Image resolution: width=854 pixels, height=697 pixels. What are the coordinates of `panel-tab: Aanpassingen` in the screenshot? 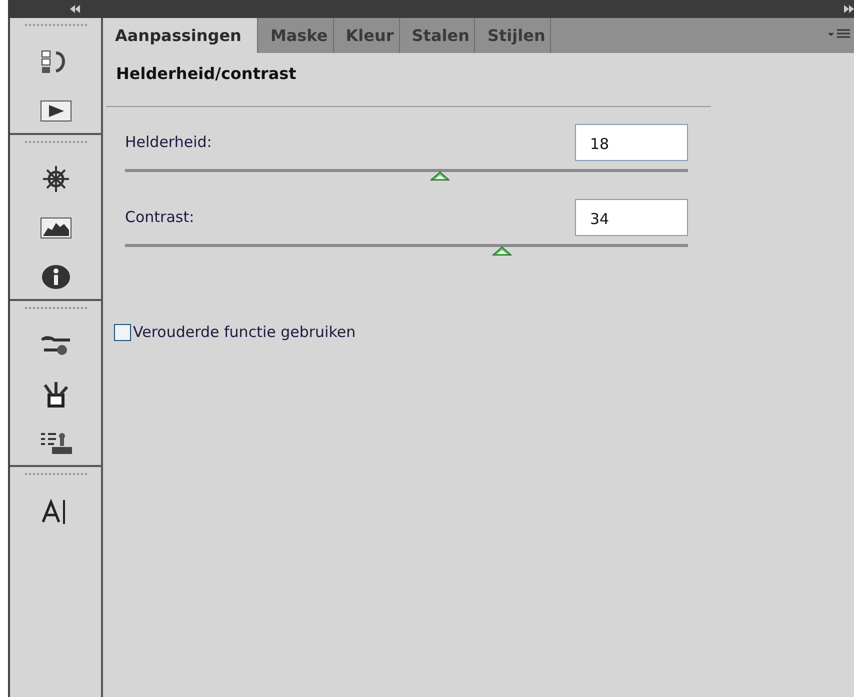 It's located at (180, 35).